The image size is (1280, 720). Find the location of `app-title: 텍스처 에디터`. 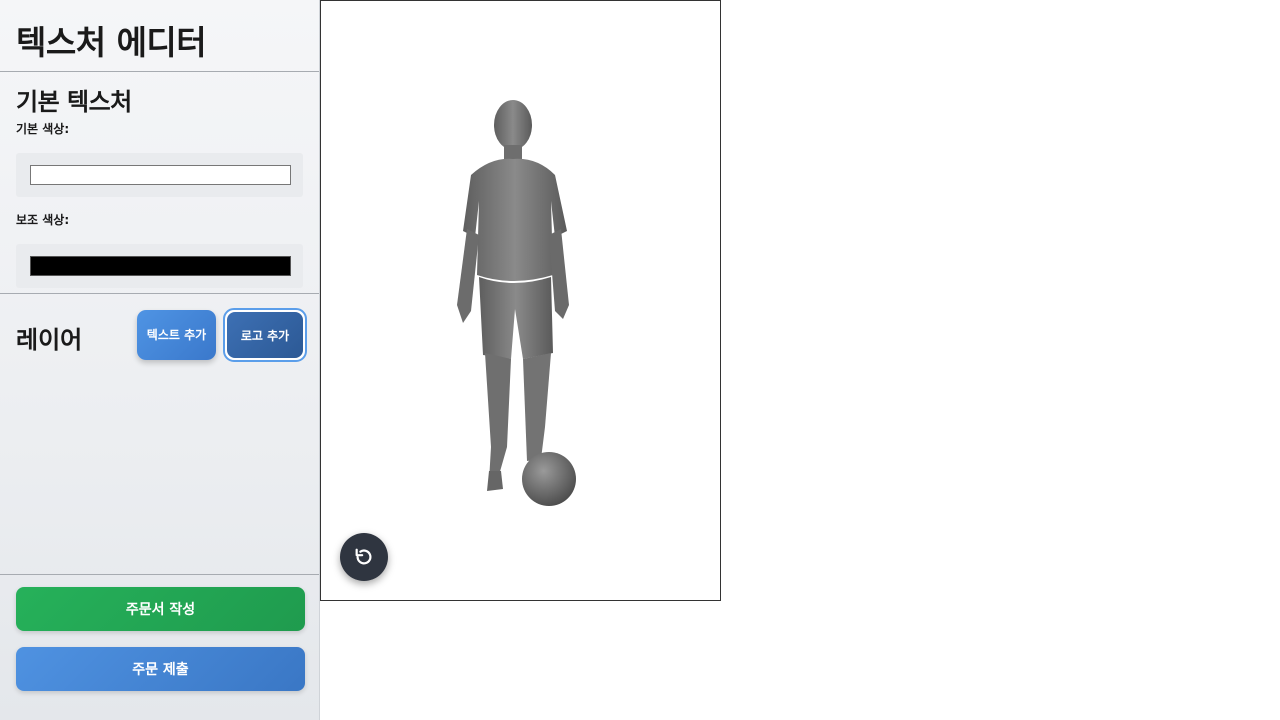

app-title: 텍스처 에디터 is located at coordinates (111, 42).